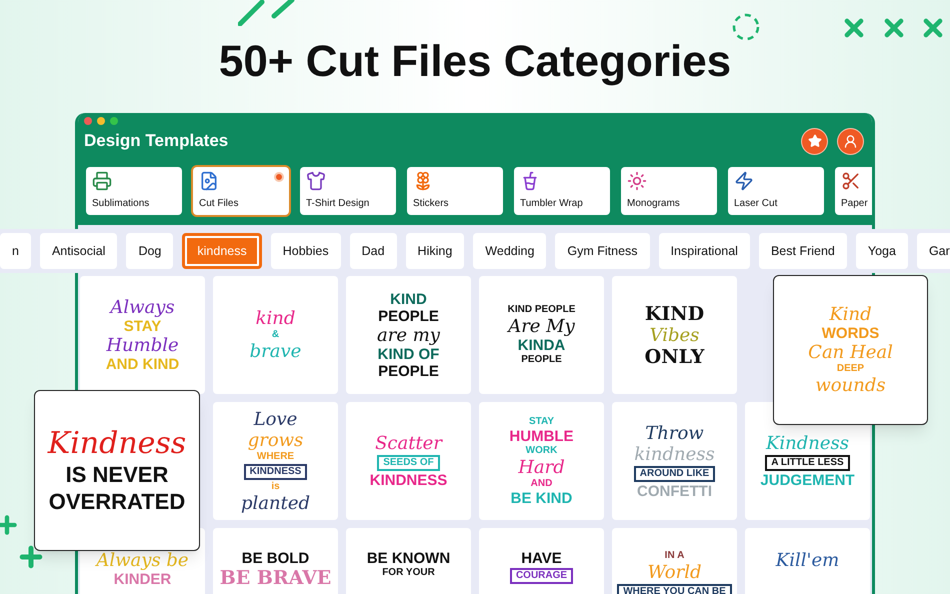 The width and height of the screenshot is (950, 594). I want to click on design-card: BE KNOWN FOR YOUR, so click(408, 561).